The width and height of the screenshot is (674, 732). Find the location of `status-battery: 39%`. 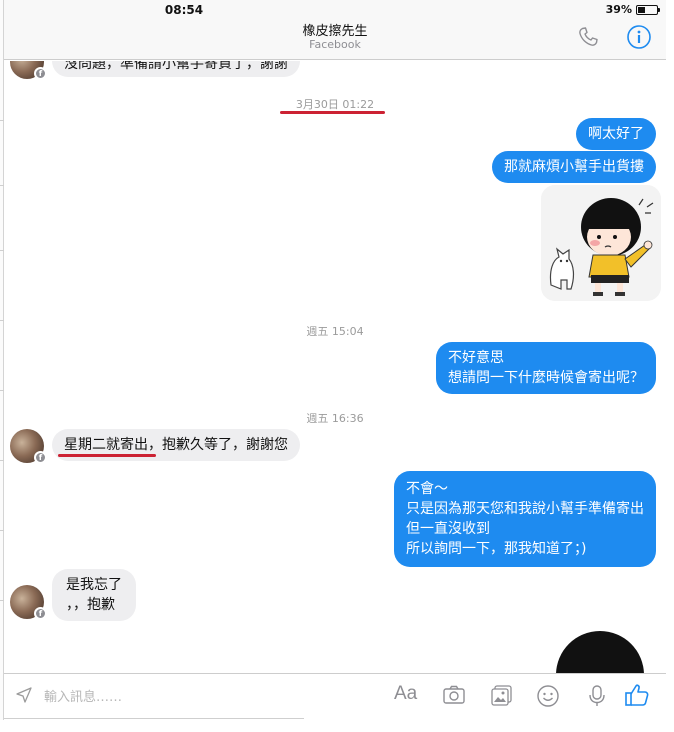

status-battery: 39% is located at coordinates (632, 9).